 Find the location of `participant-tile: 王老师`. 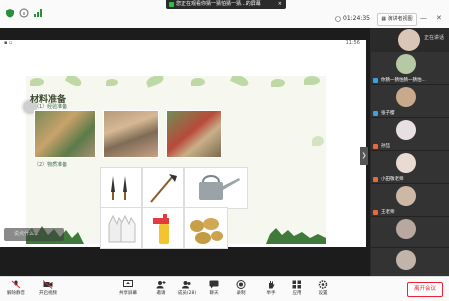

participant-tile: 王老师 is located at coordinates (410, 200).